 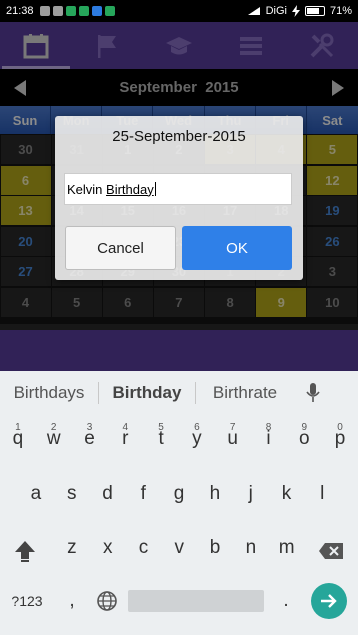 What do you see at coordinates (72, 601) in the screenshot?
I see `comma-key: ,` at bounding box center [72, 601].